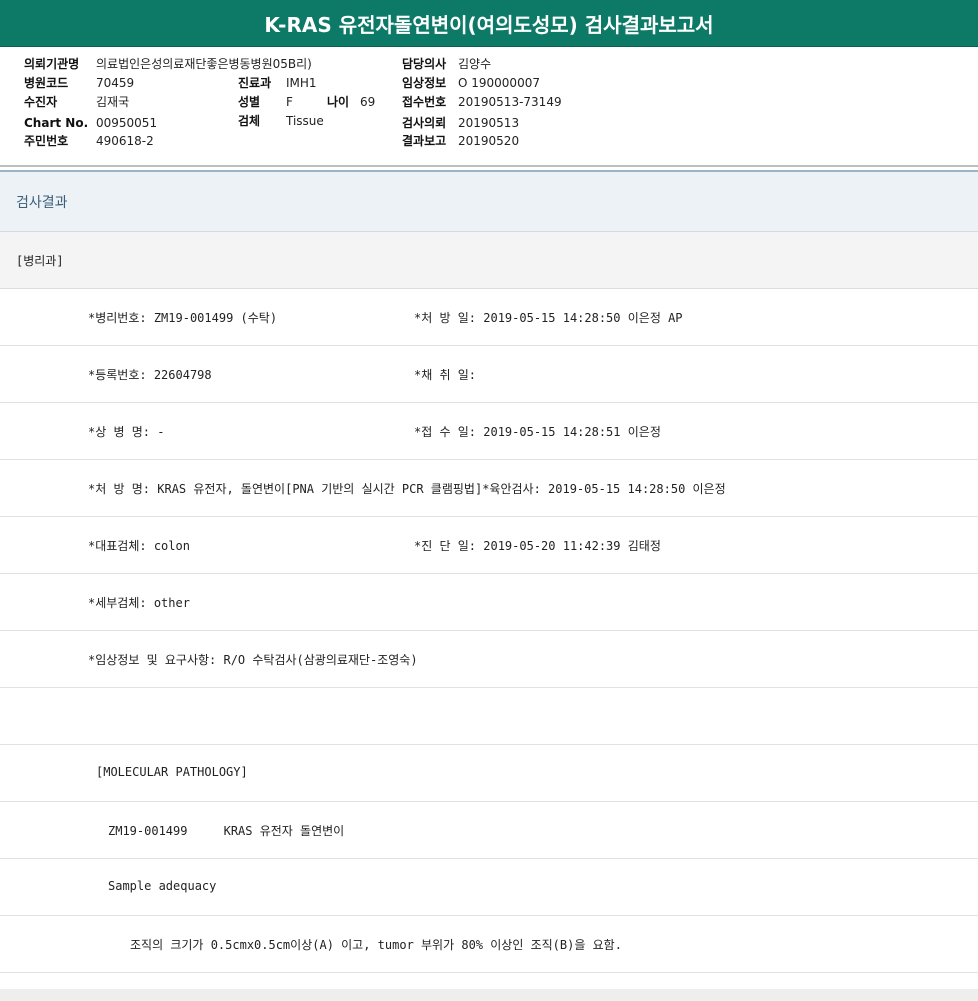 Image resolution: width=978 pixels, height=1001 pixels. Describe the element at coordinates (489, 830) in the screenshot. I see `result-row: ZM19-001499 KRAS 유전자 돌연변이` at that location.